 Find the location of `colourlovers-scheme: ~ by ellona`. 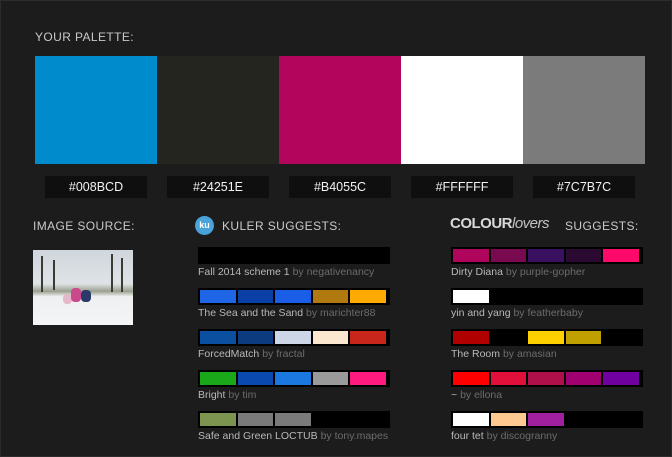

colourlovers-scheme: ~ by ellona is located at coordinates (547, 385).